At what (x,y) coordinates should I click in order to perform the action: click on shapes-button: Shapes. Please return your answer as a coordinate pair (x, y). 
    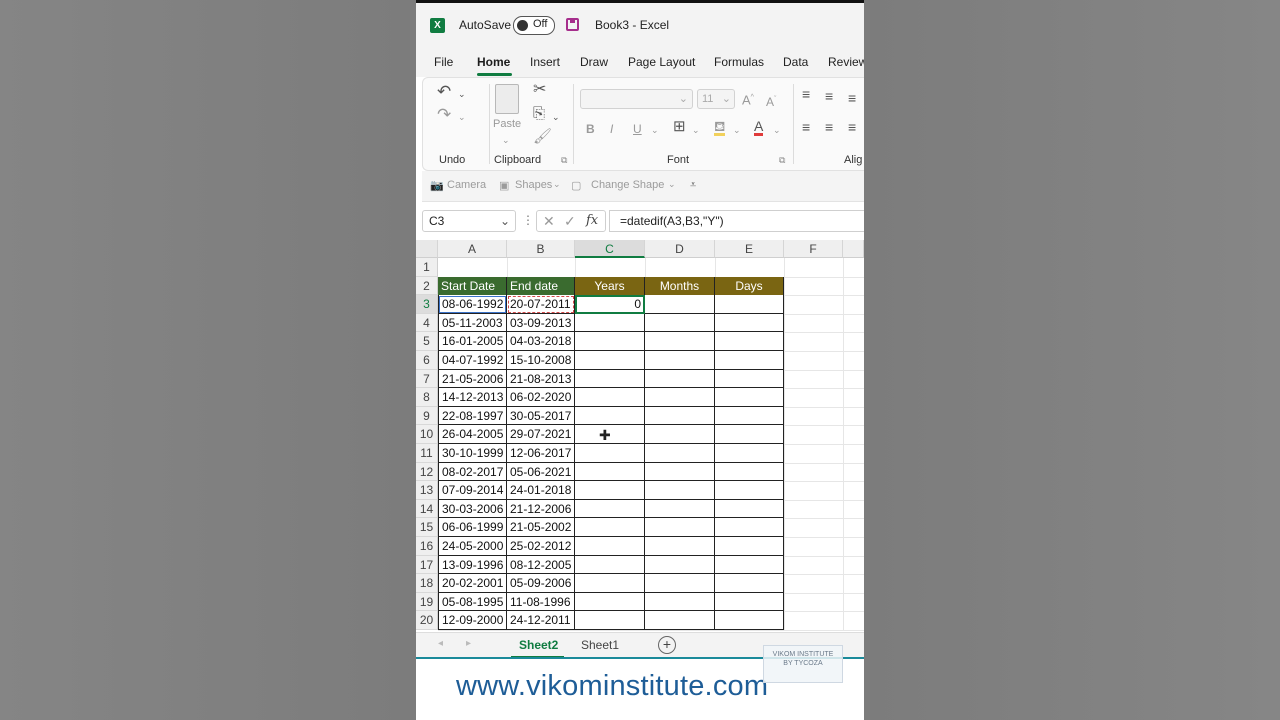
    Looking at the image, I should click on (533, 185).